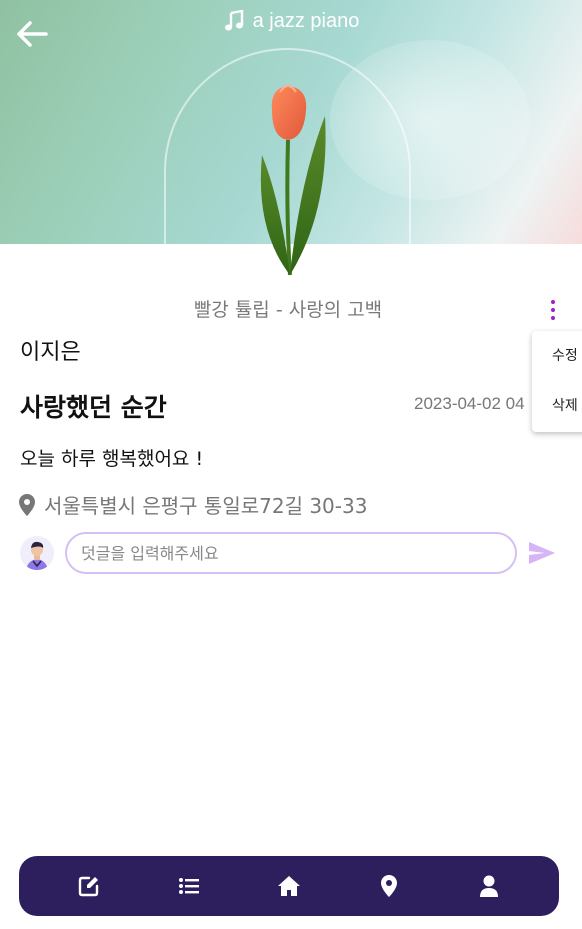 This screenshot has height=929, width=582. Describe the element at coordinates (288, 310) in the screenshot. I see `flower-title: 빨강 튤립 - 사랑의 고백` at that location.